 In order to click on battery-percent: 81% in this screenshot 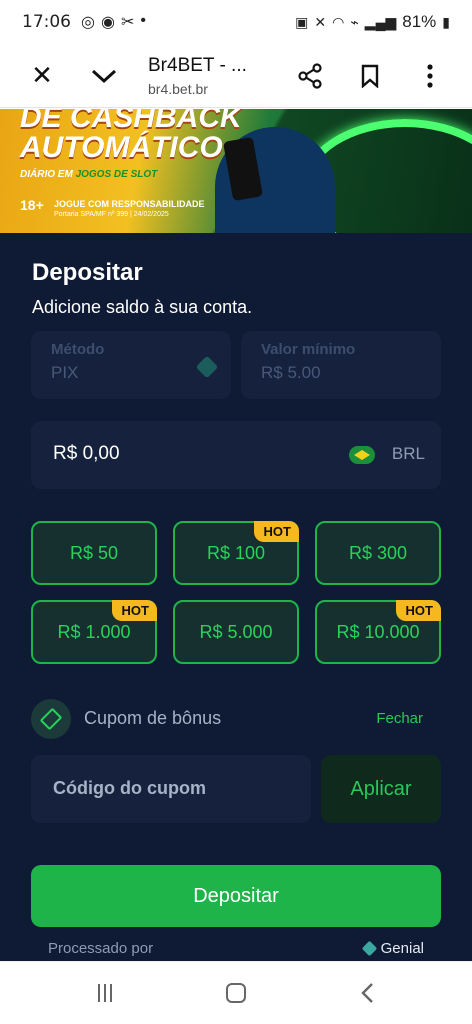, I will do `click(419, 21)`.